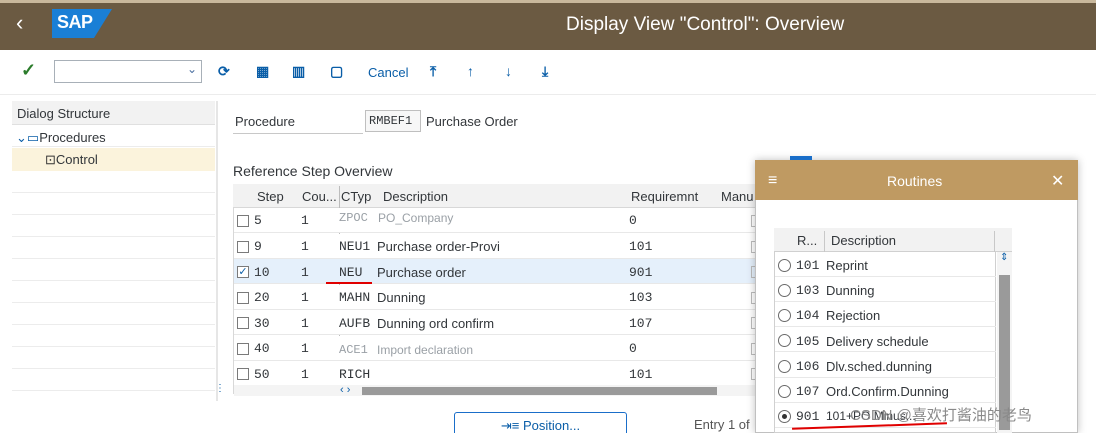  What do you see at coordinates (258, 246) in the screenshot?
I see `step-cell: 9` at bounding box center [258, 246].